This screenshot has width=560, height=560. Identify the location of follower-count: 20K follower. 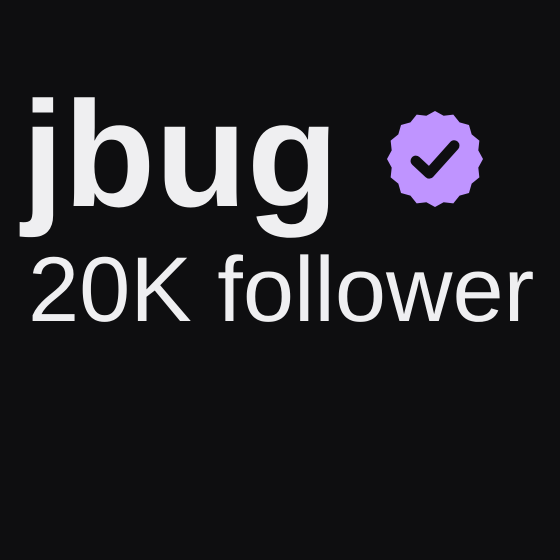
(282, 290).